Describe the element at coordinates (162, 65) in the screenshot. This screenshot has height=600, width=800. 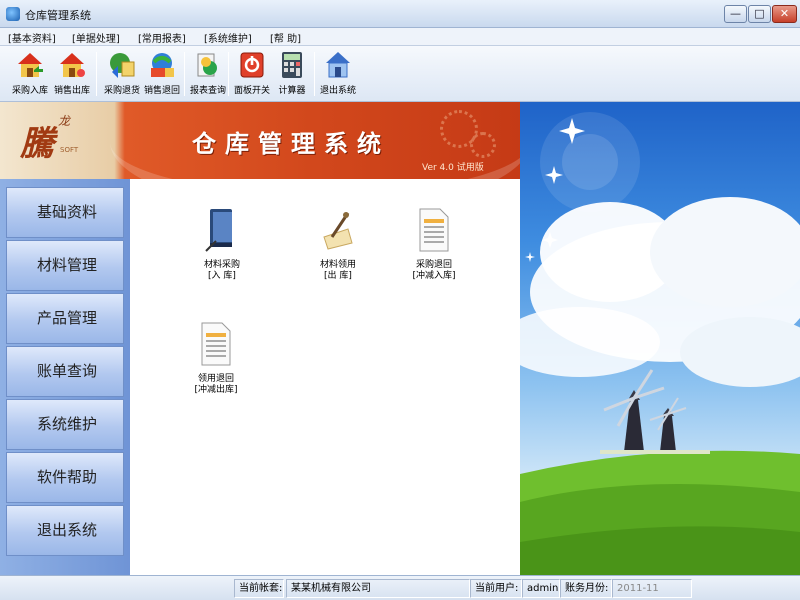
I see `sales-return-icon` at that location.